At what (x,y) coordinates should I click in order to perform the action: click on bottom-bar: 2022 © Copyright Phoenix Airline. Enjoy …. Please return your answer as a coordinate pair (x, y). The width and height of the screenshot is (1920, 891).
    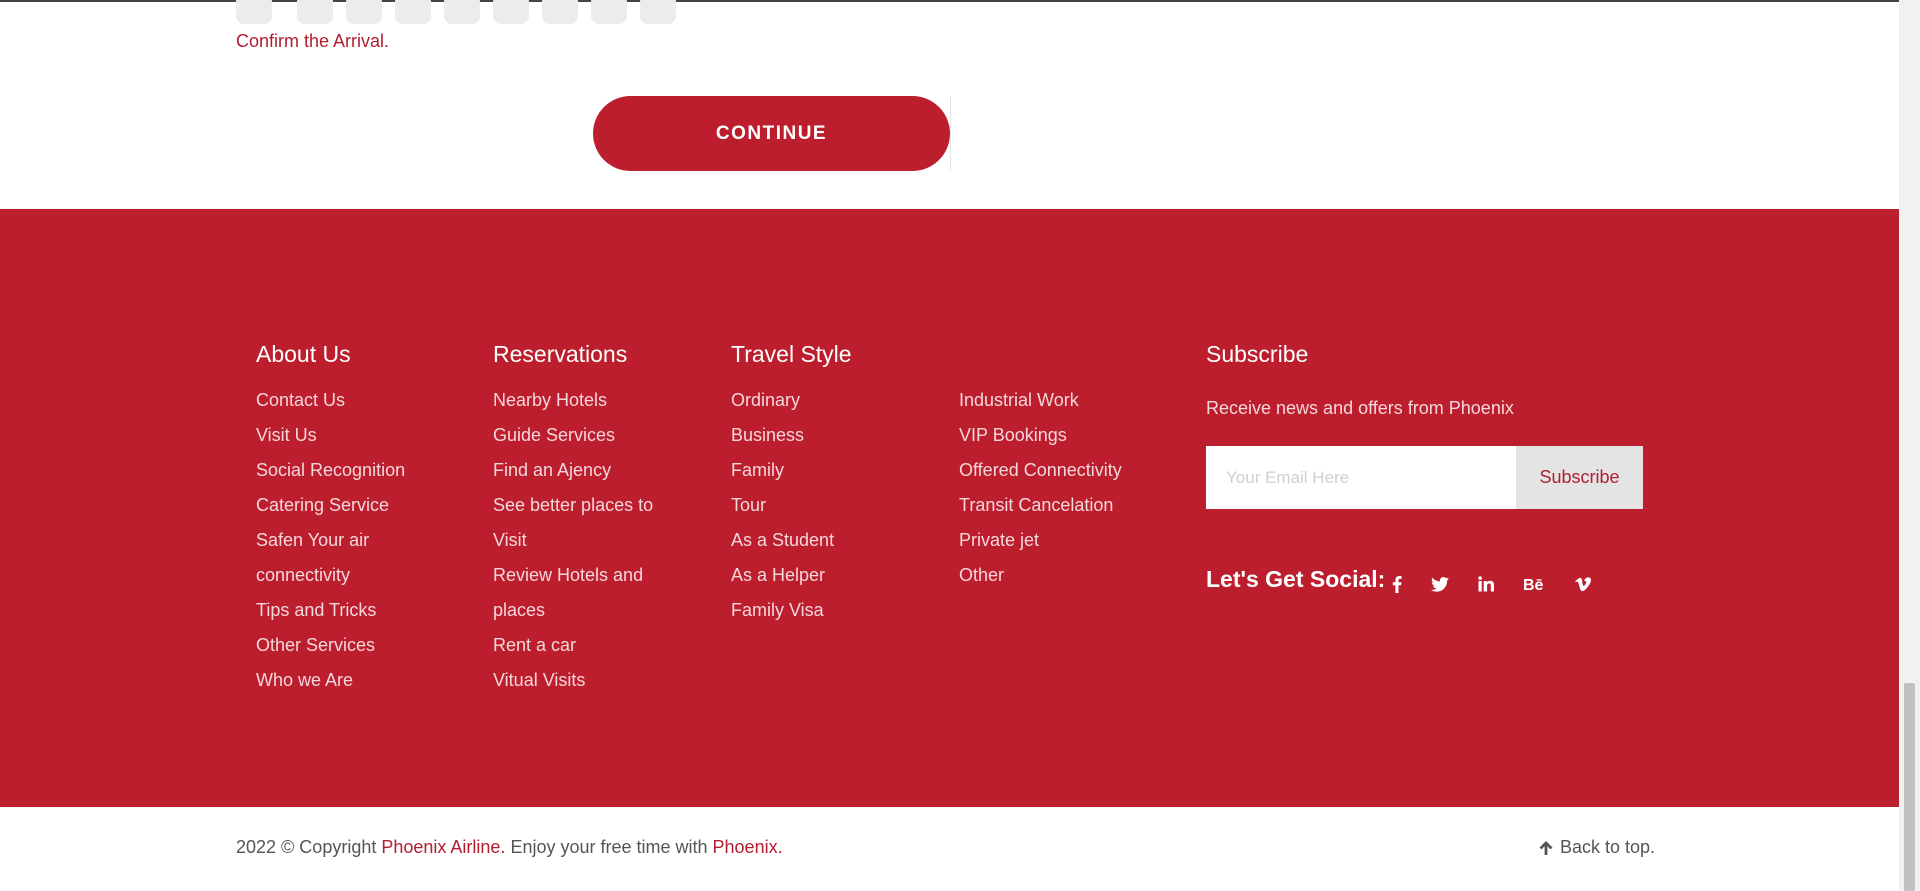
    Looking at the image, I should click on (949, 849).